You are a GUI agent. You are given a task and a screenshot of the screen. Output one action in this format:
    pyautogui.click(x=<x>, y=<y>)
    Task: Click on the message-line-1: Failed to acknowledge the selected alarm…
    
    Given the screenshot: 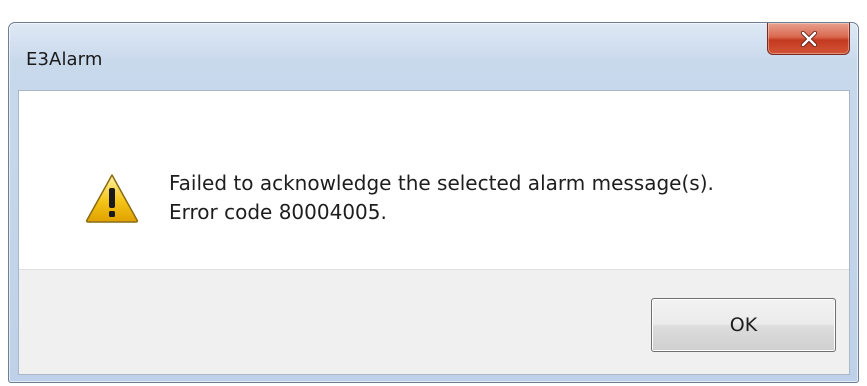 What is the action you would take?
    pyautogui.click(x=441, y=183)
    